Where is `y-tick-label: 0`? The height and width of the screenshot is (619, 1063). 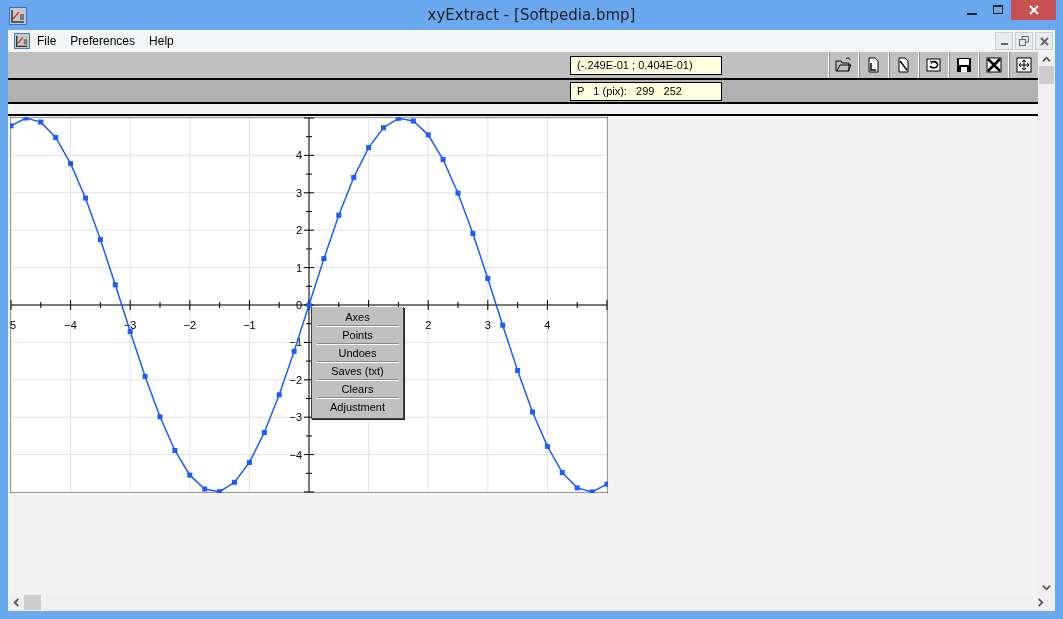
y-tick-label: 0 is located at coordinates (298, 305).